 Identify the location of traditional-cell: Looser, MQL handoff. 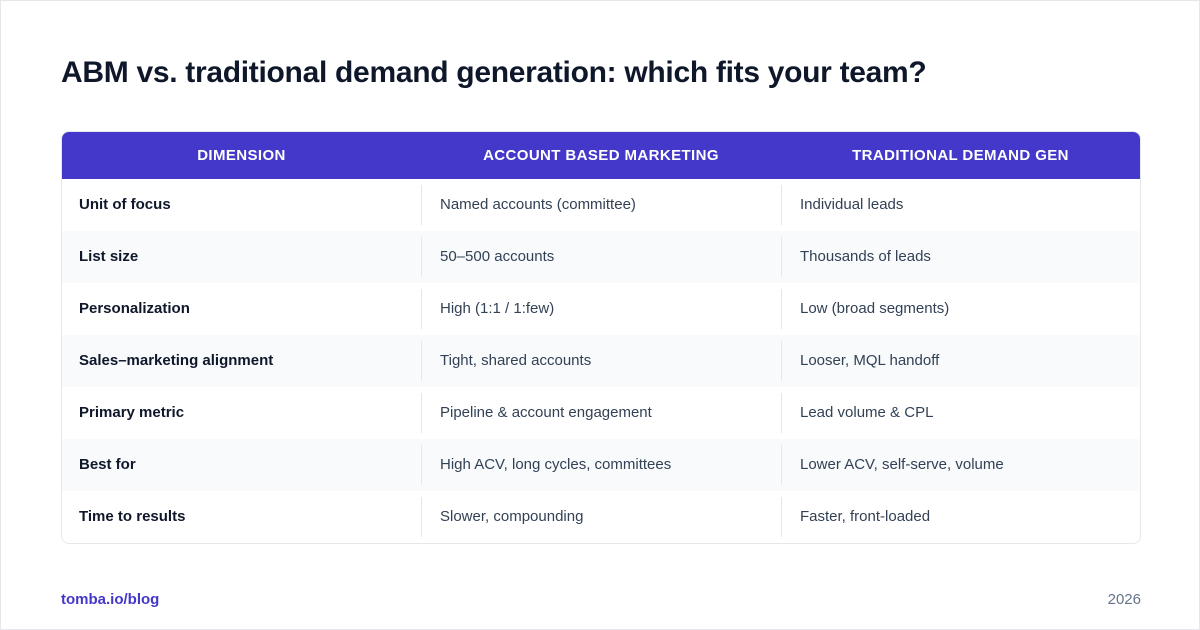
(960, 361).